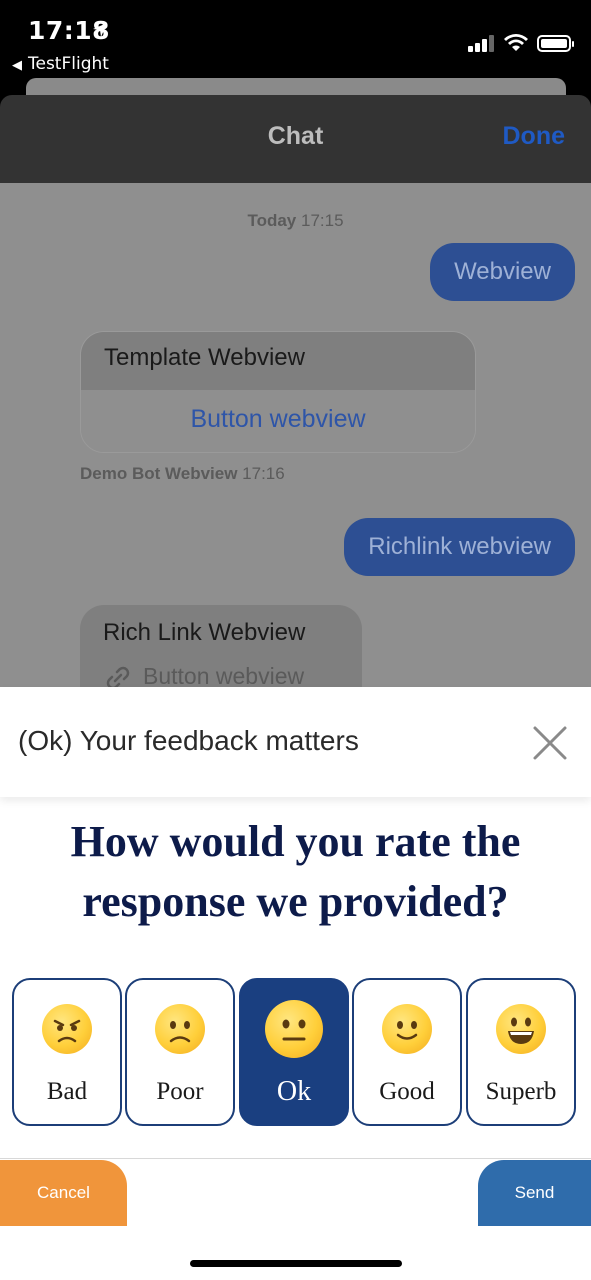  I want to click on status-bar: 17:18 ◀ TestFlight, so click(295, 40).